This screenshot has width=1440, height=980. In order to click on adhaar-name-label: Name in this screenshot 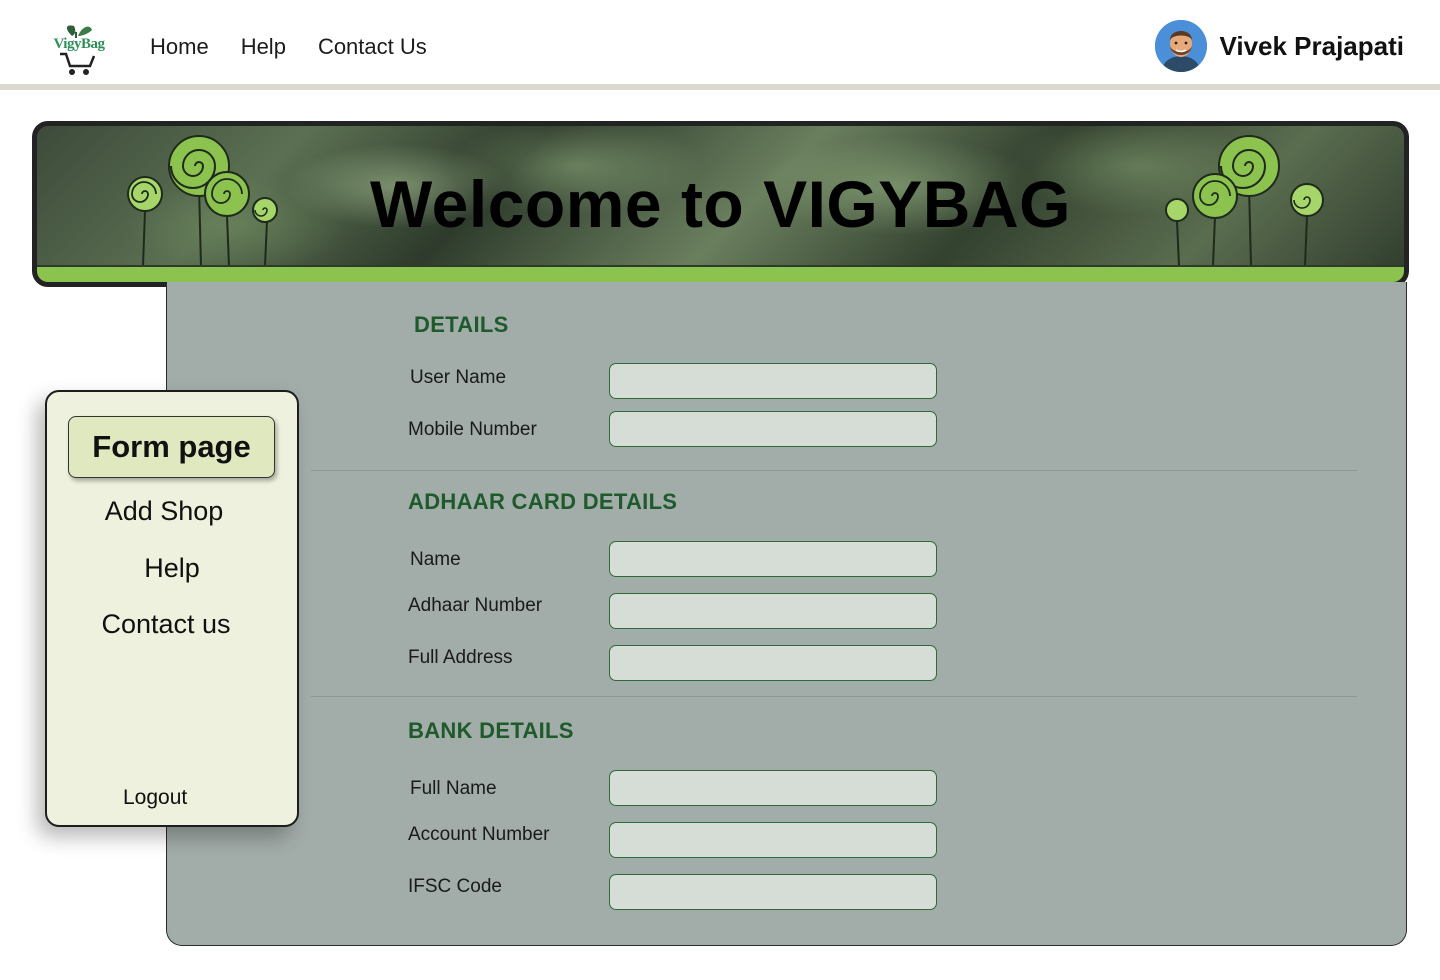, I will do `click(435, 559)`.